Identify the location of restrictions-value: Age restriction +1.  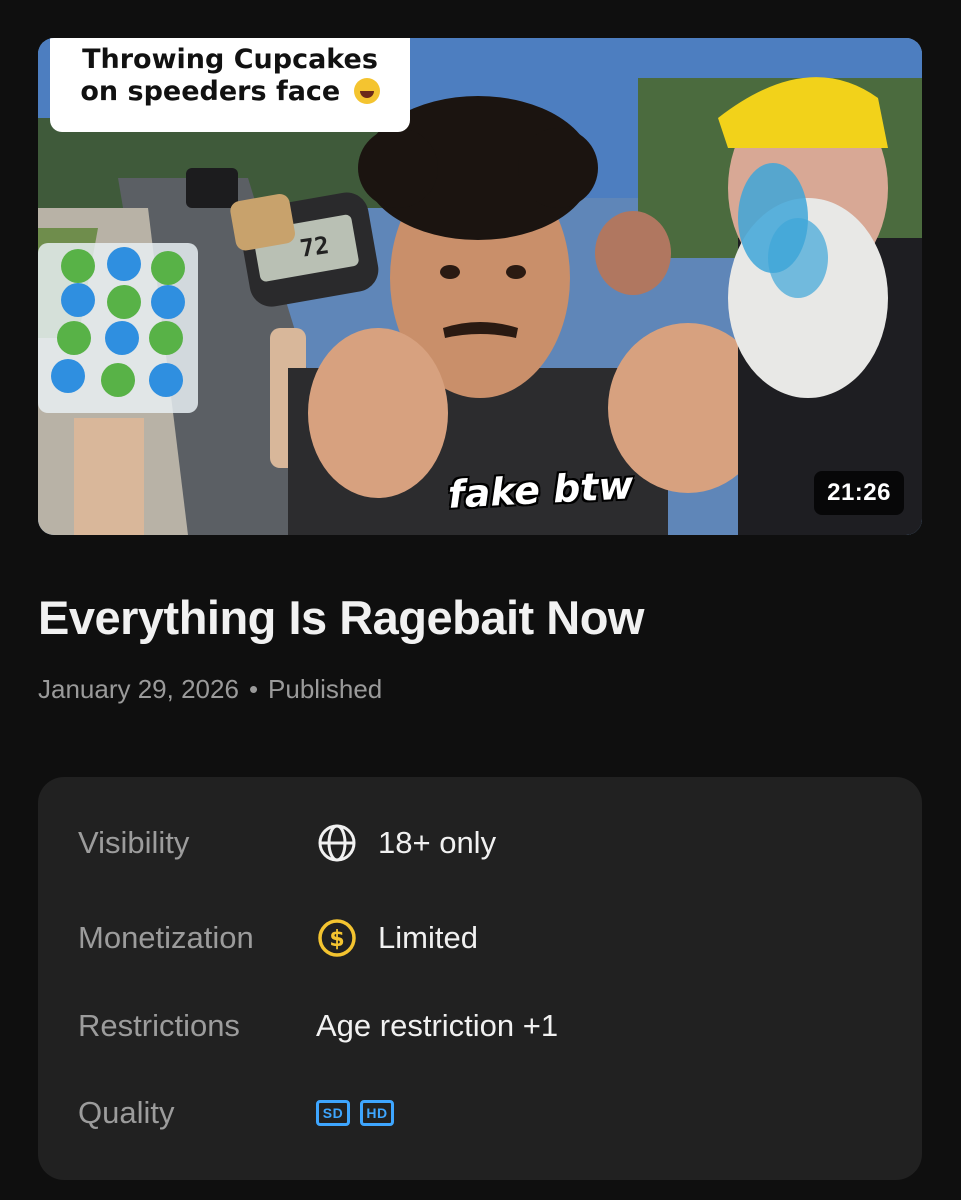
(437, 1026).